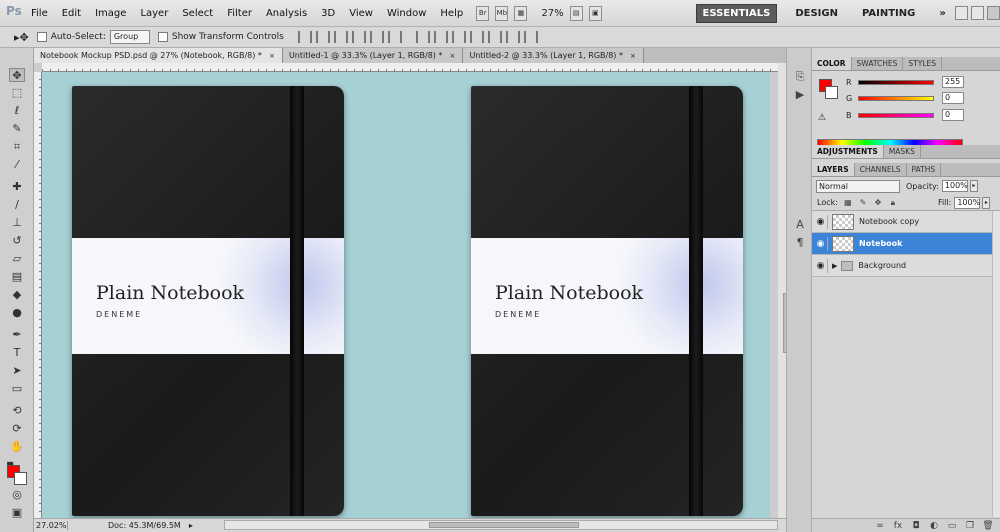 Image resolution: width=1000 pixels, height=532 pixels. Describe the element at coordinates (553, 55) in the screenshot. I see `document-tab: Untitled-2 @ 33.3% (Layer 1, RGB/8) * ×` at that location.